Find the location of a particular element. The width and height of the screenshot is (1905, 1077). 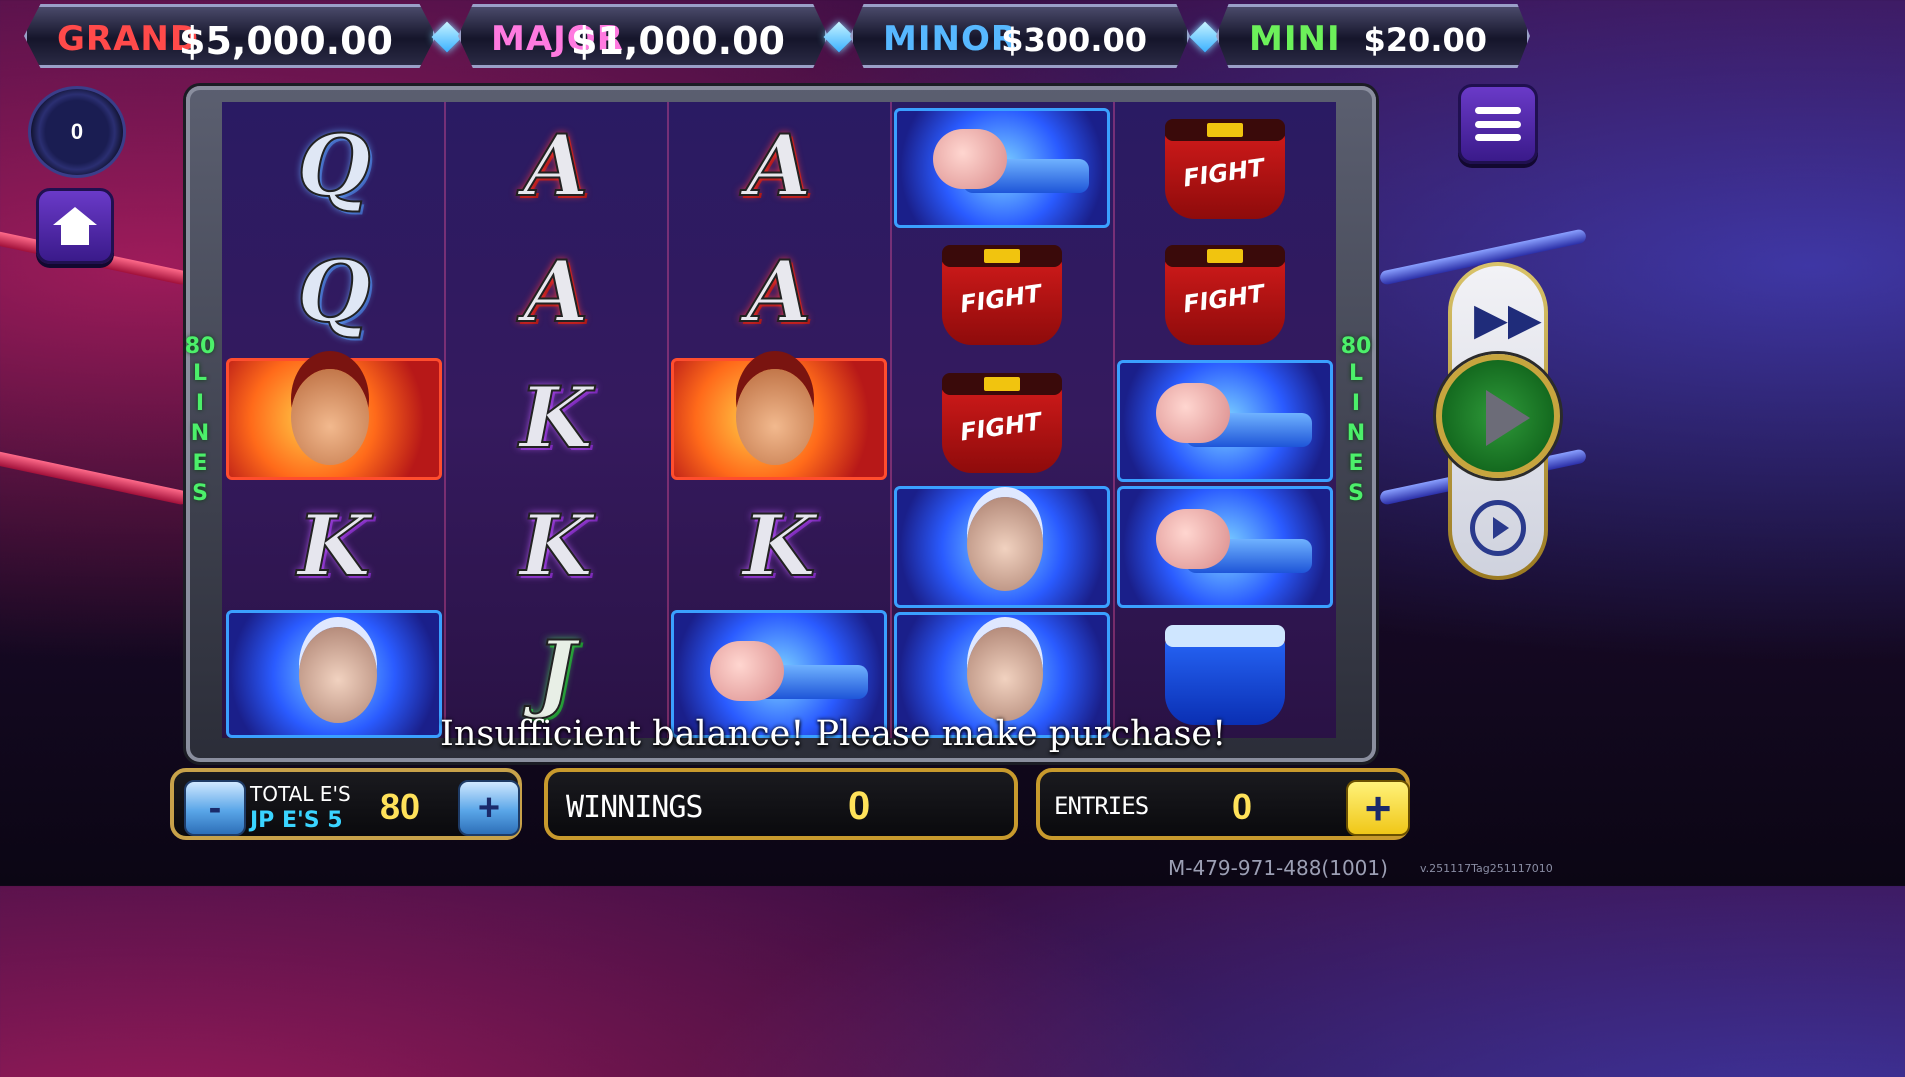

machine-id: M-479-971-488(1001) is located at coordinates (1278, 868).